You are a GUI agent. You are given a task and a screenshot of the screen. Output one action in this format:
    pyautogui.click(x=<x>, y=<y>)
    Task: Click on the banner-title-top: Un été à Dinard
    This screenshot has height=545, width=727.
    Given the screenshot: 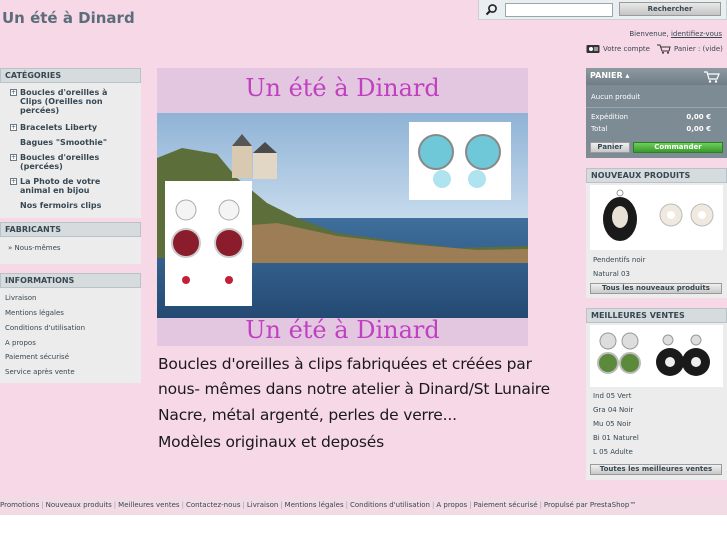 What is the action you would take?
    pyautogui.click(x=342, y=88)
    